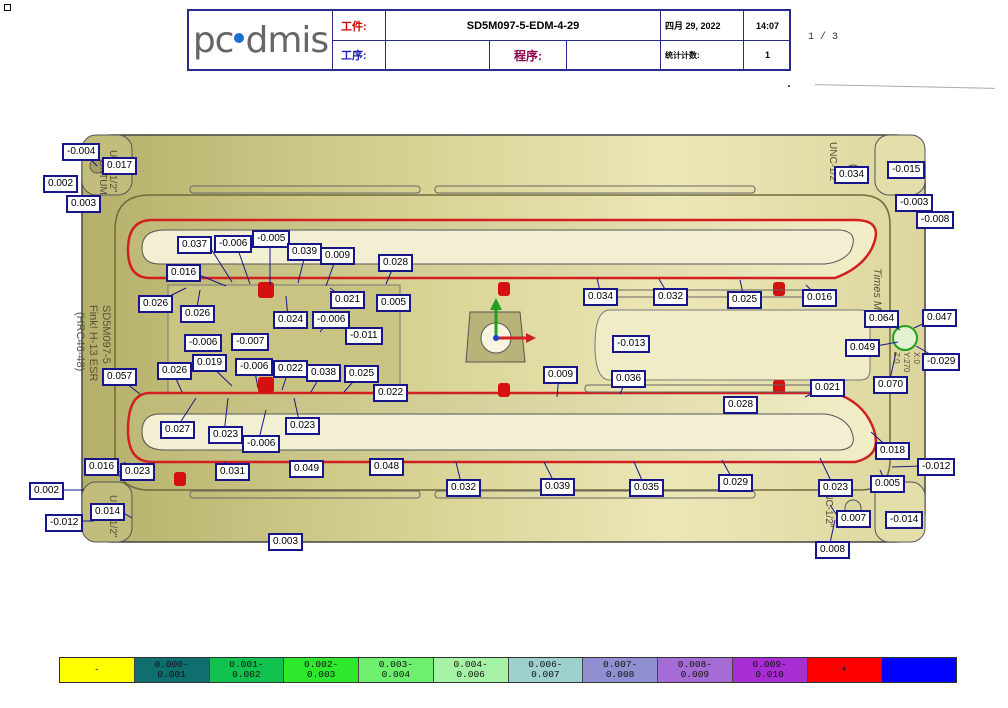  What do you see at coordinates (250, 342) in the screenshot?
I see `deviation-label: -0.007` at bounding box center [250, 342].